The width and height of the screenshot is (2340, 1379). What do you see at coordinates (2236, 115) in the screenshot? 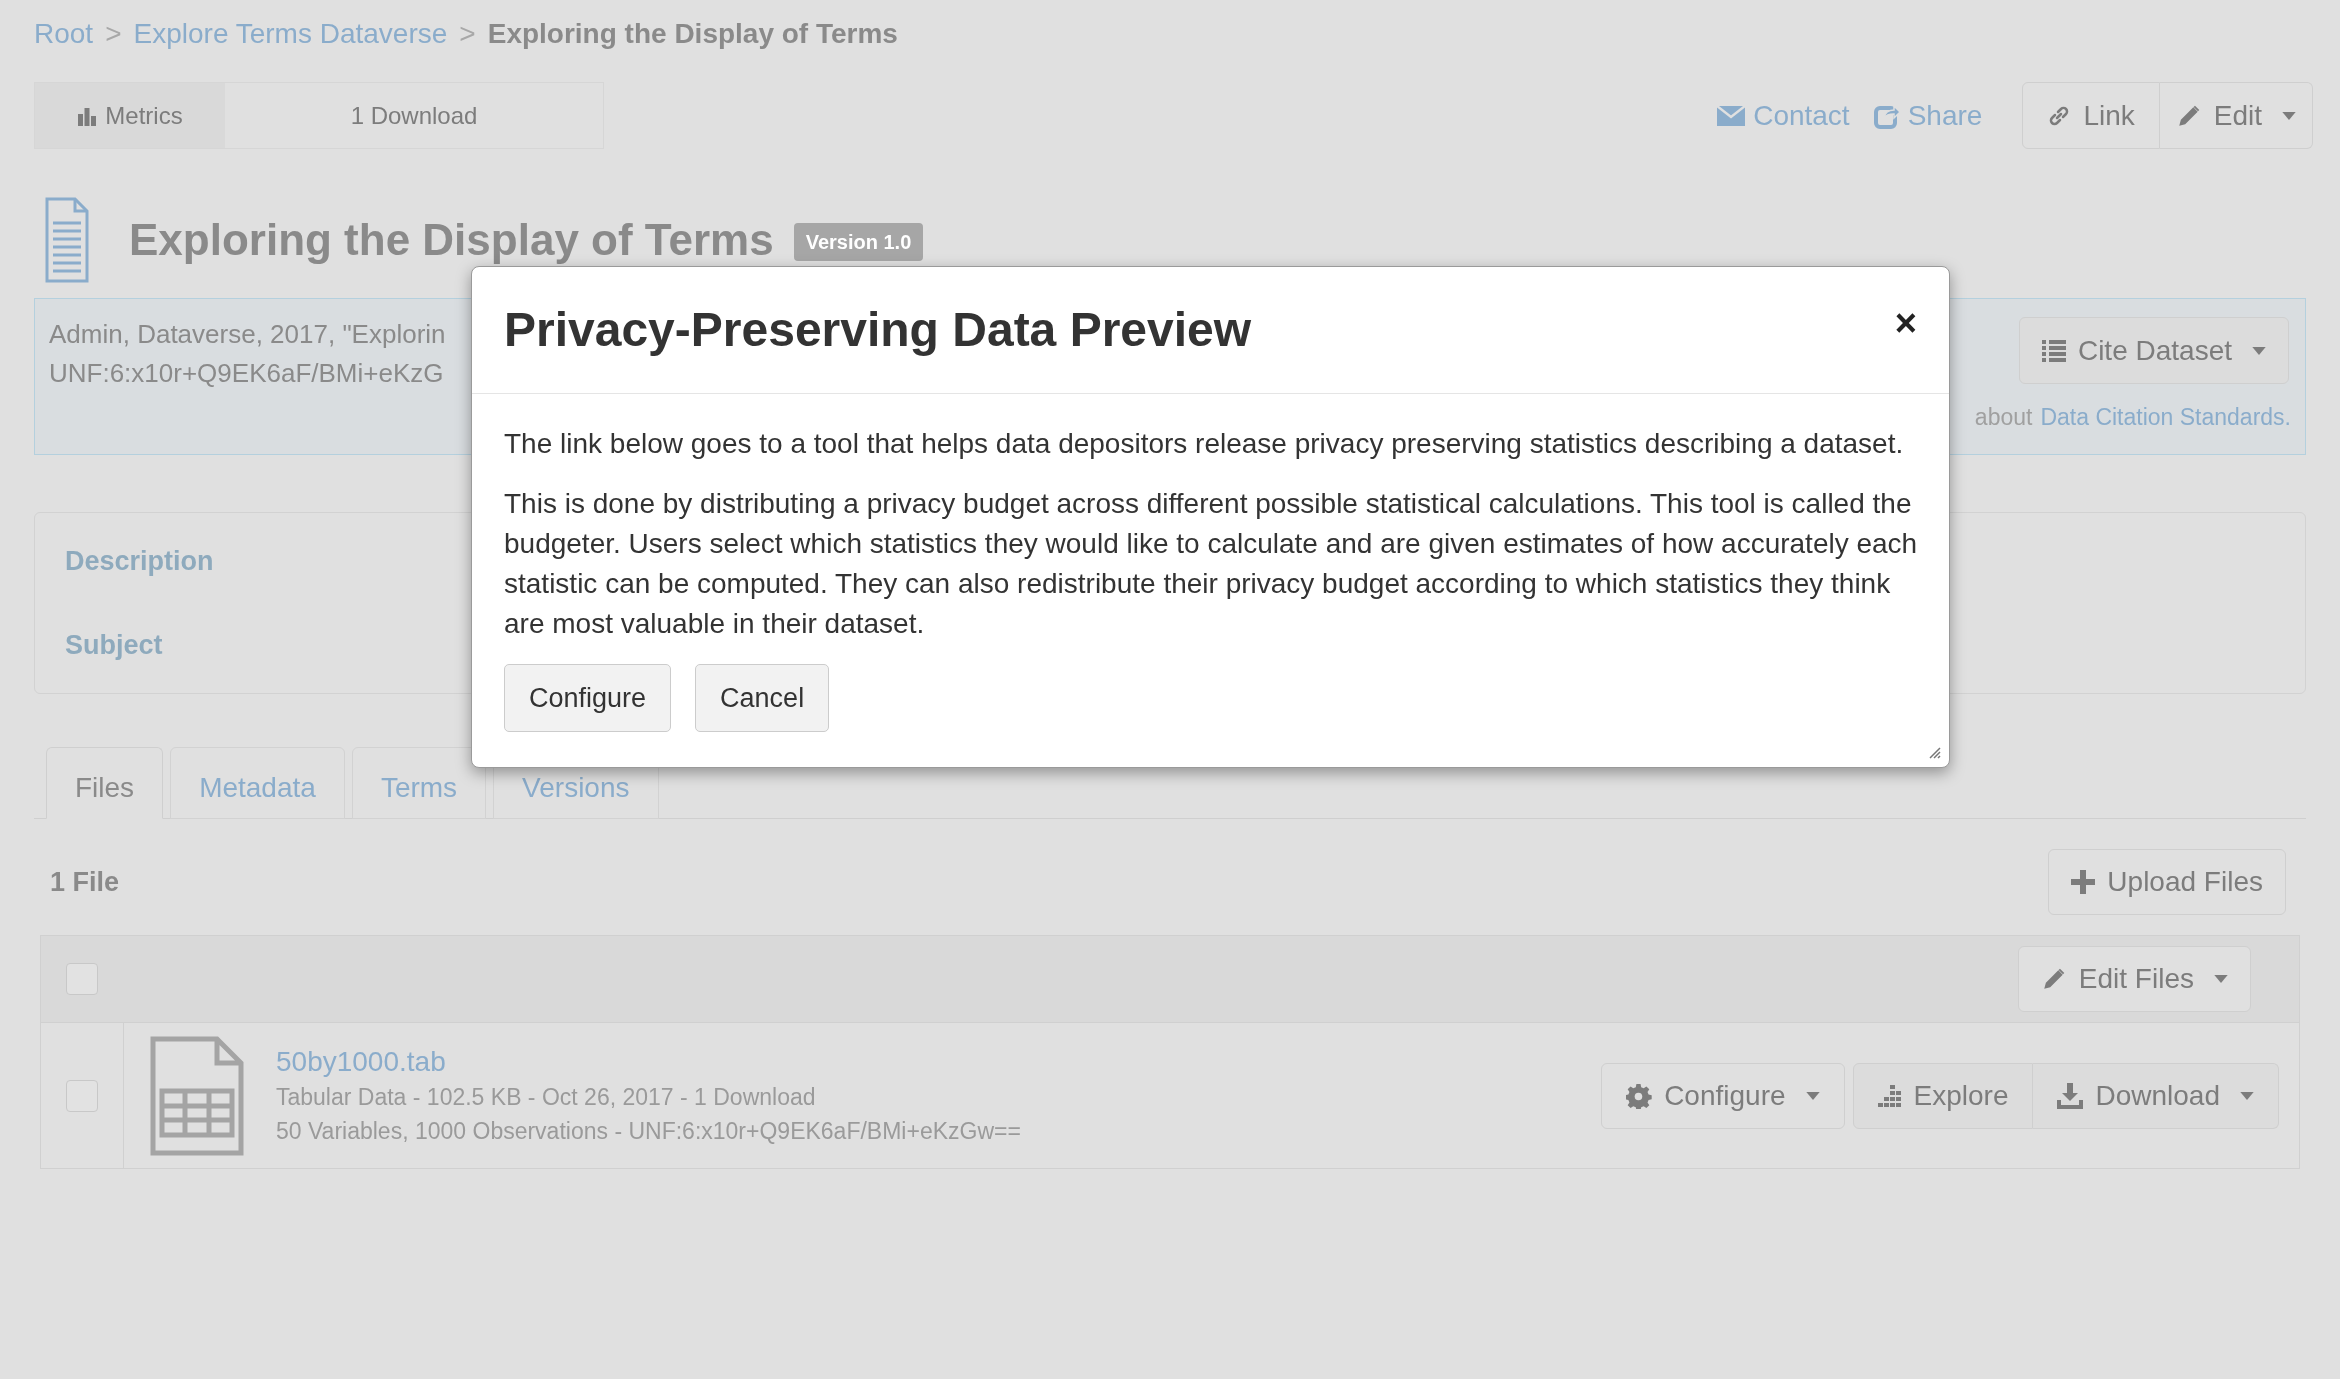
I see `edit-dropdown-button: Edit` at bounding box center [2236, 115].